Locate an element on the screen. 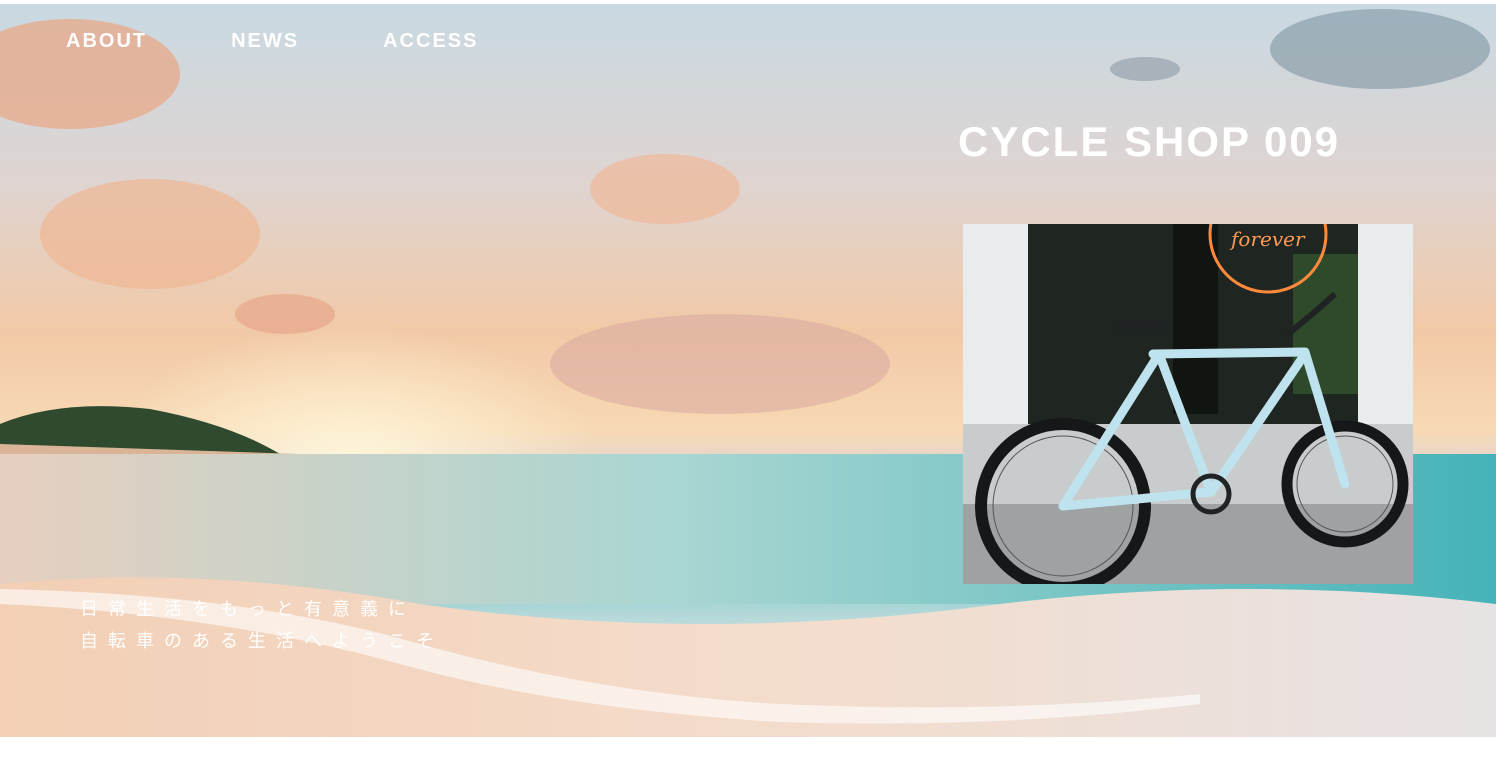  bicycle-photo: forever is located at coordinates (1188, 404).